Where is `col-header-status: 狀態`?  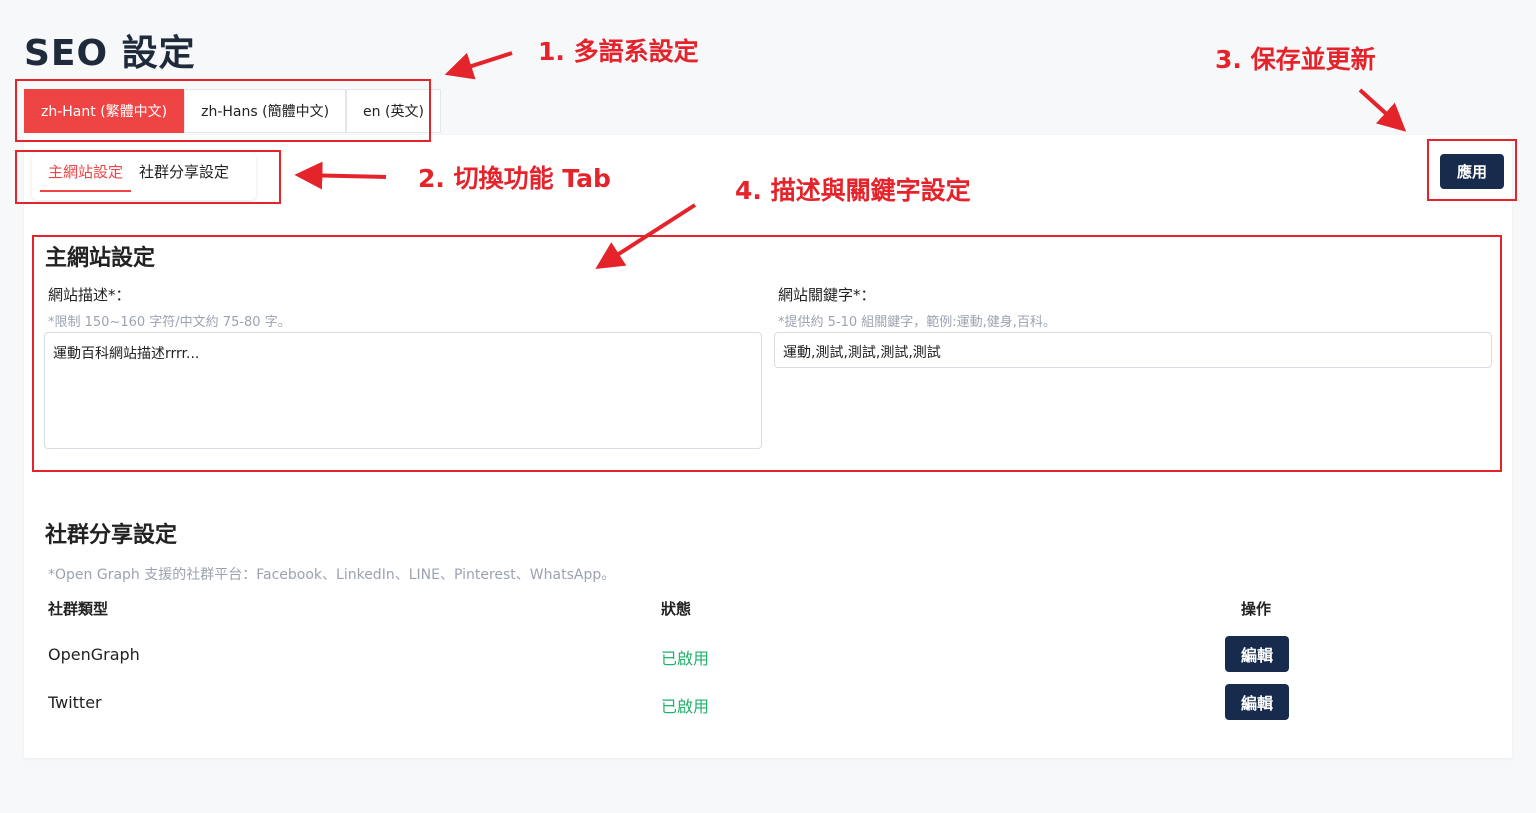
col-header-status: 狀態 is located at coordinates (676, 609).